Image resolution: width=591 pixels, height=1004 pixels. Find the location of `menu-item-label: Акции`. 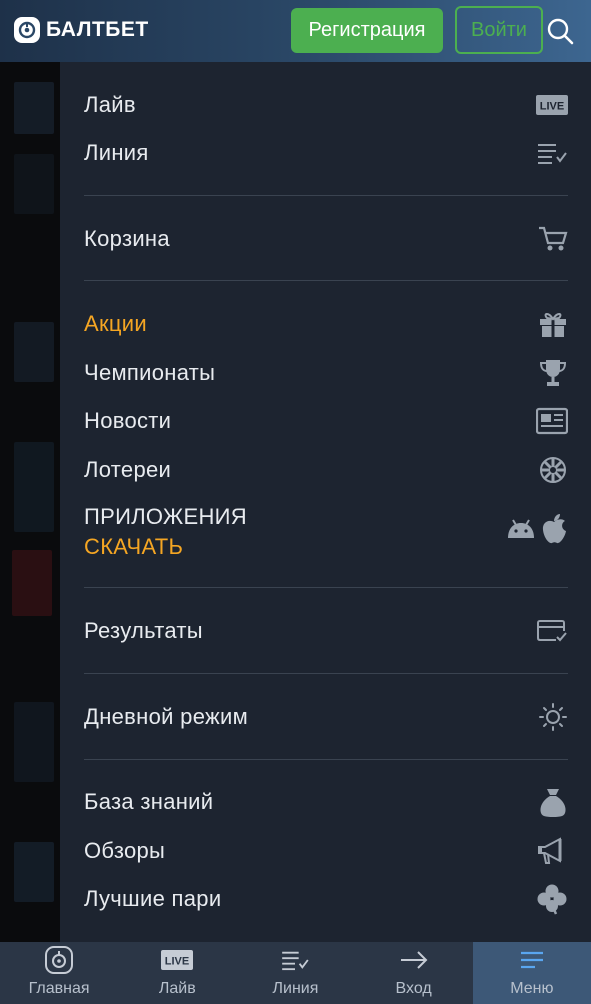

menu-item-label: Акции is located at coordinates (115, 323).